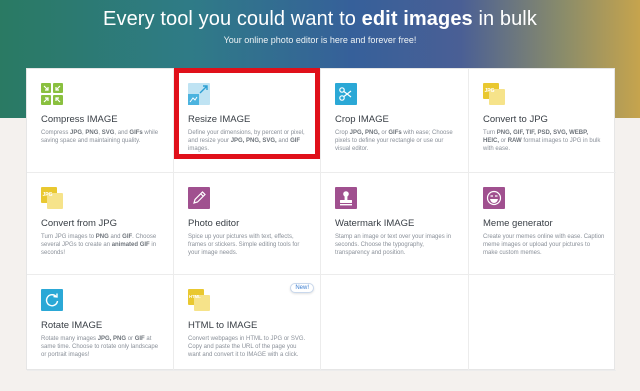 This screenshot has height=391, width=640. I want to click on convert-to-jpg-icon: JPG, so click(494, 94).